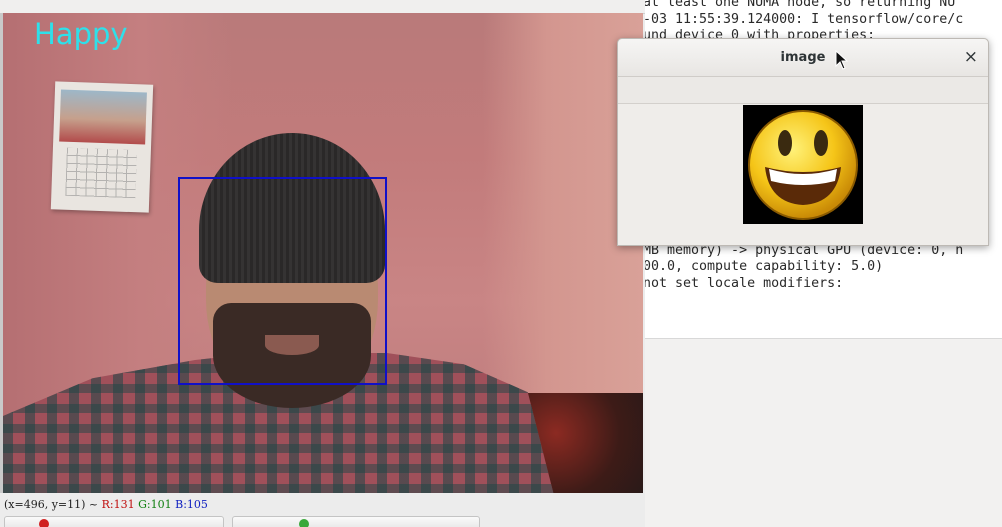  I want to click on pixel-status-bar: (x=496, y=11) ~ R:131 G:101 B:105, so click(322, 505).